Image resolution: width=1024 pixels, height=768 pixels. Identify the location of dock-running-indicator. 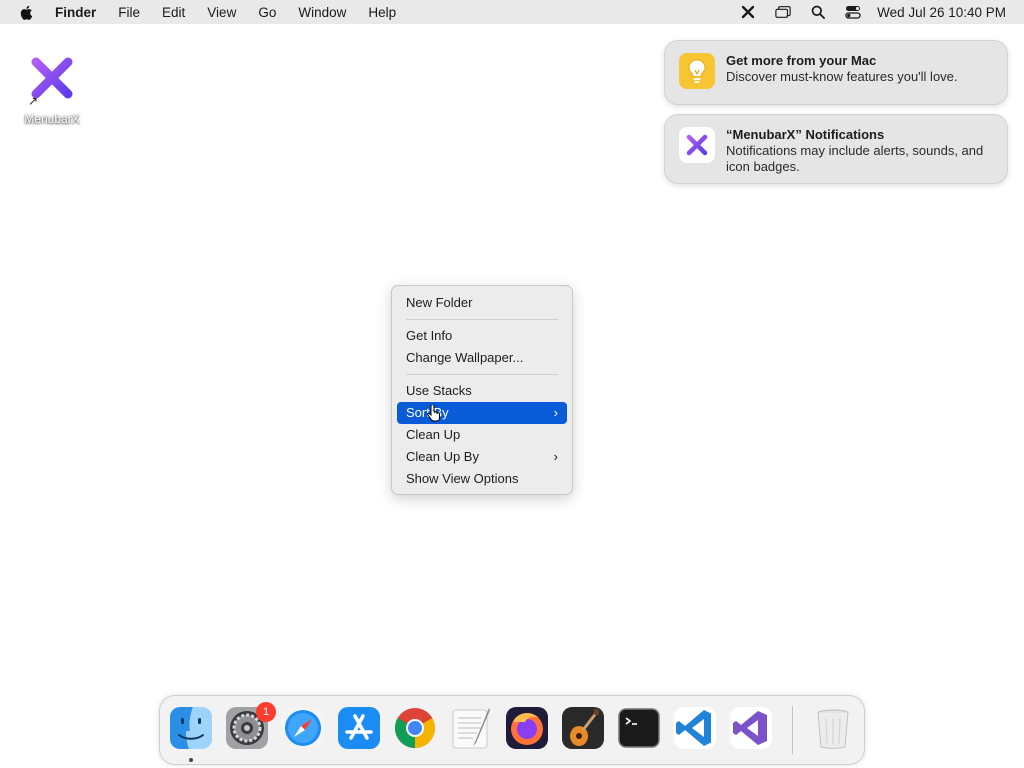
(191, 760).